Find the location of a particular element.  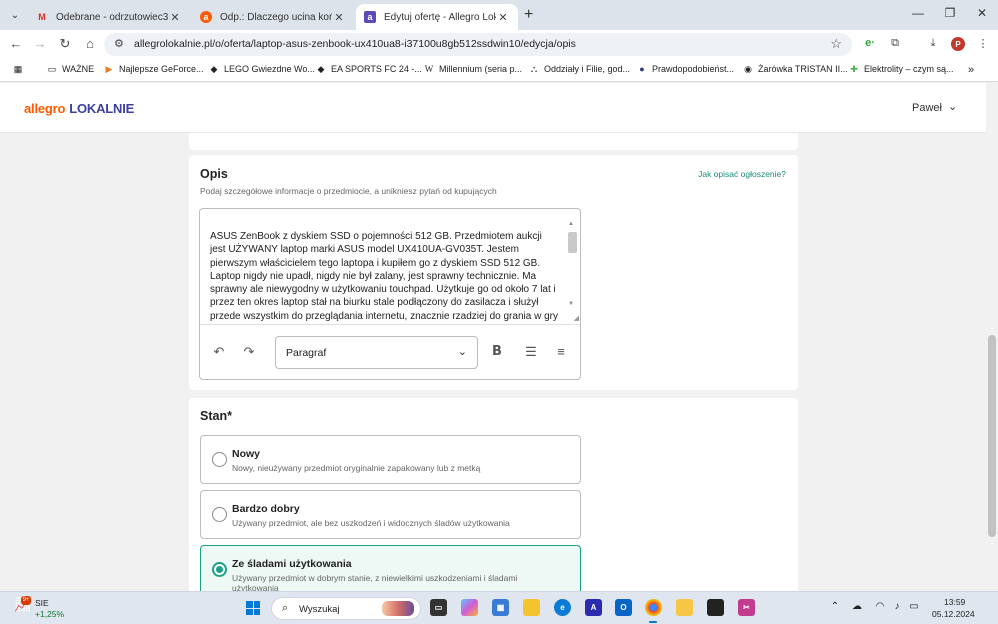

extensions-puzzle-icon: ⧉ is located at coordinates (895, 43).